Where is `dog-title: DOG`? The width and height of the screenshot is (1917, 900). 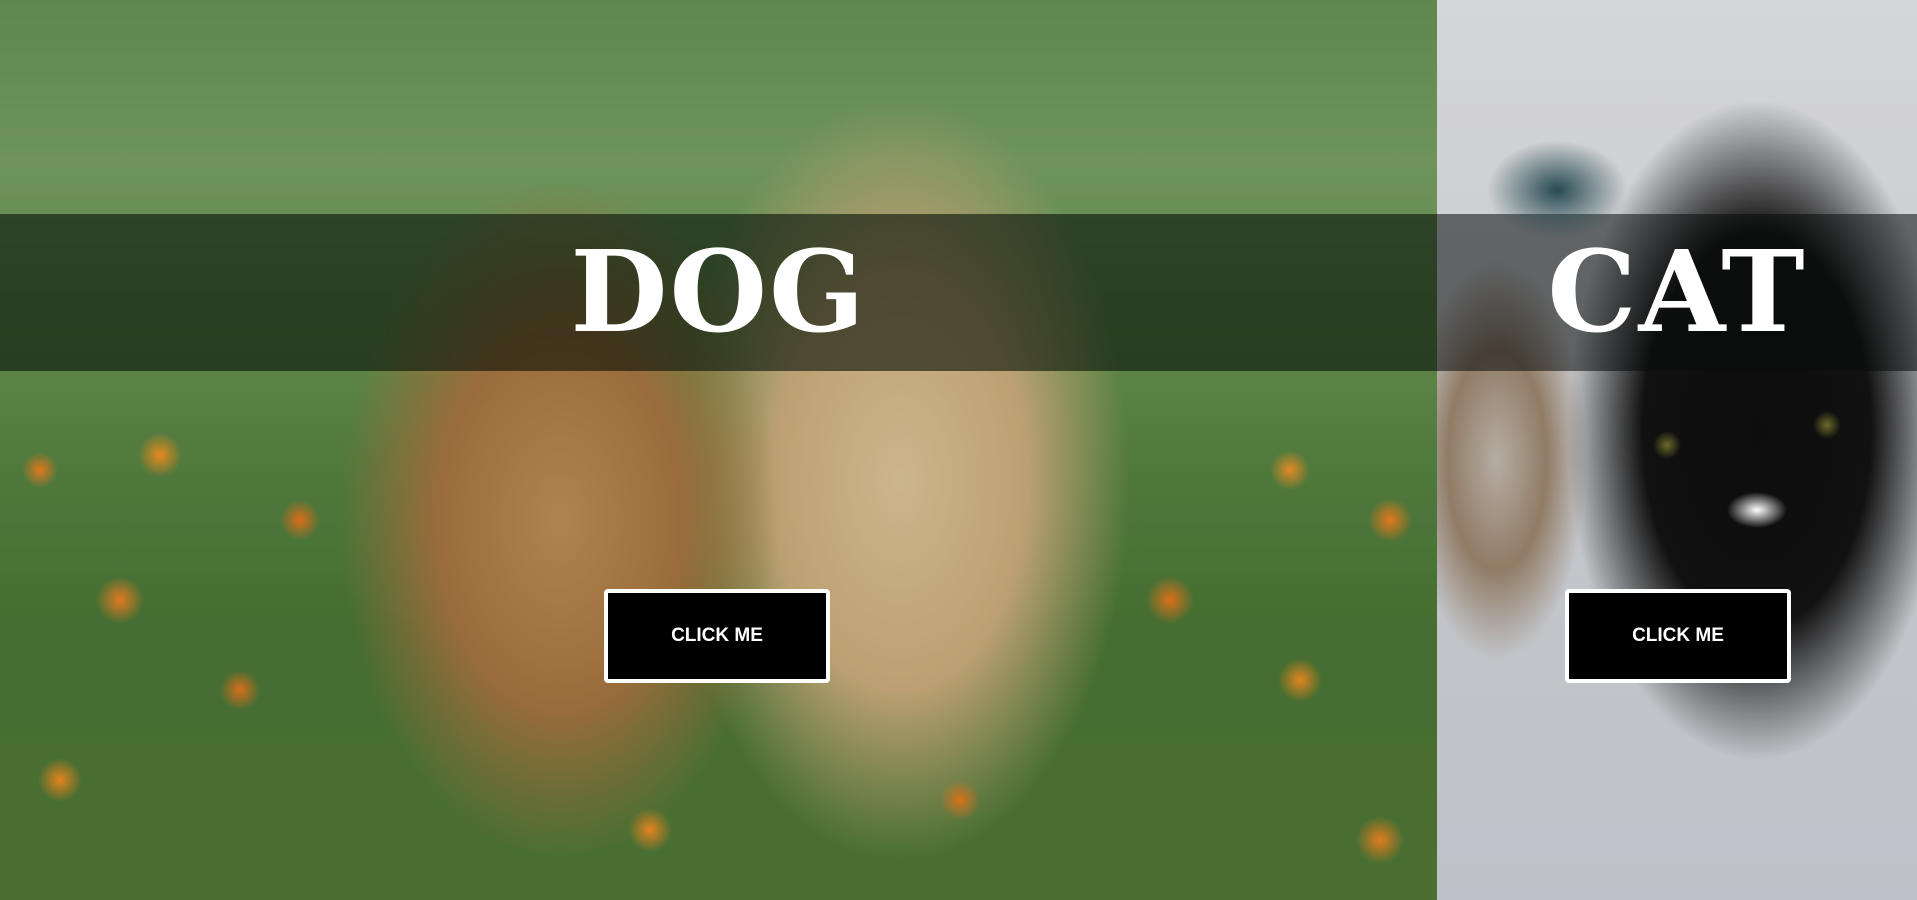 dog-title: DOG is located at coordinates (718, 292).